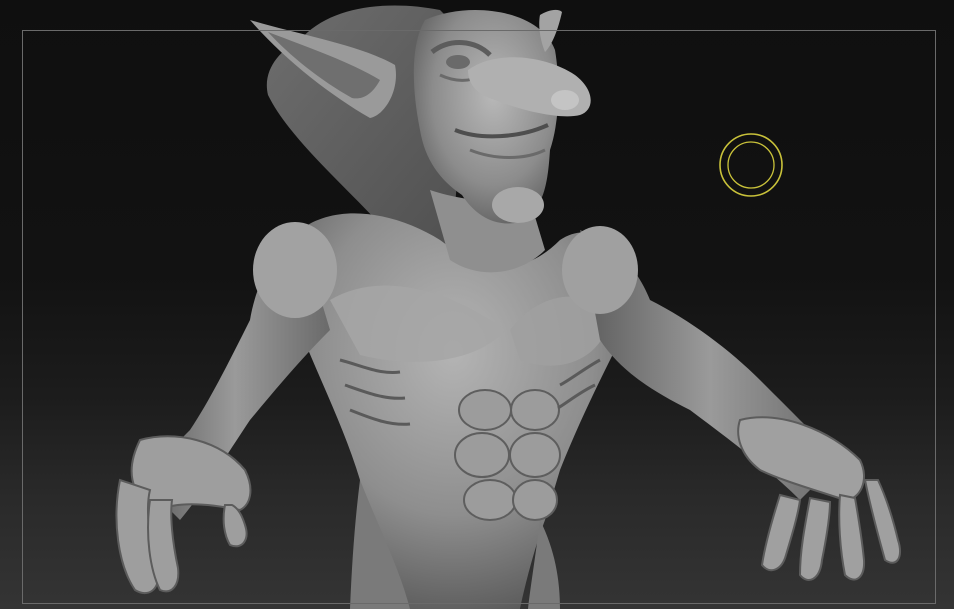  I want to click on chin, so click(518, 205).